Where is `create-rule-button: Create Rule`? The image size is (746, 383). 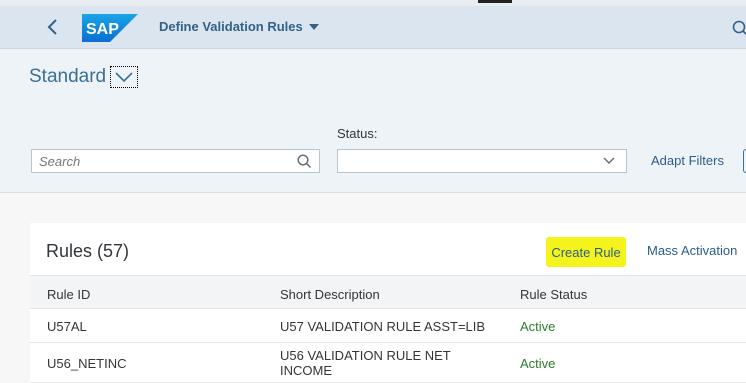 create-rule-button: Create Rule is located at coordinates (586, 252).